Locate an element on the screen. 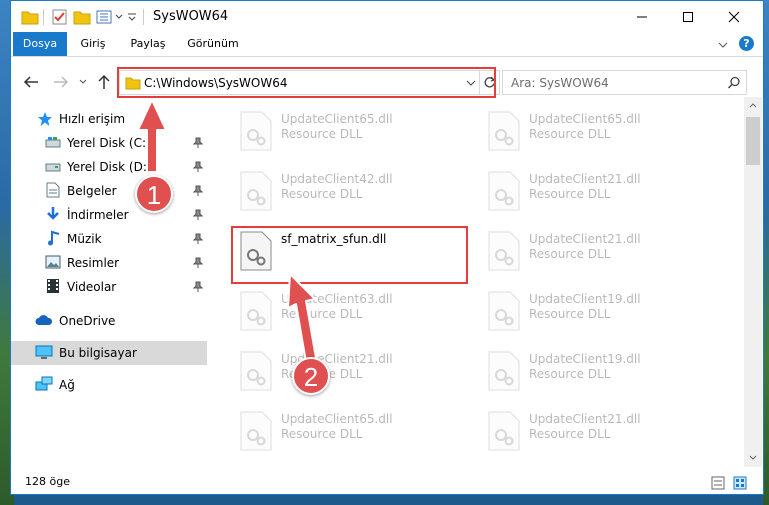 The height and width of the screenshot is (505, 769). annotation-arrows is located at coordinates (227, 231).